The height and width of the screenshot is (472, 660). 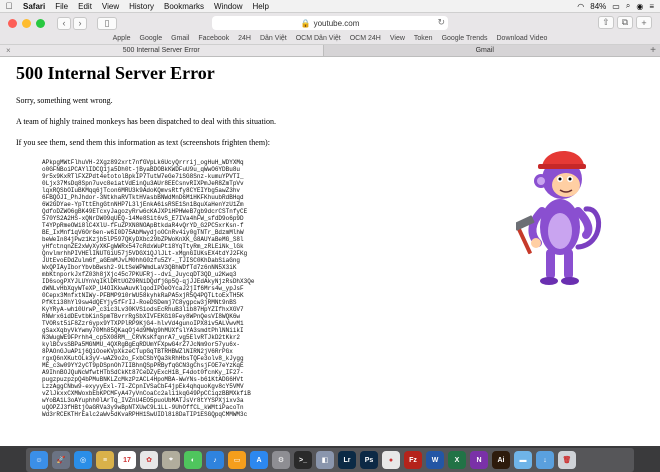 I want to click on battery-percent: 84%, so click(x=598, y=6).